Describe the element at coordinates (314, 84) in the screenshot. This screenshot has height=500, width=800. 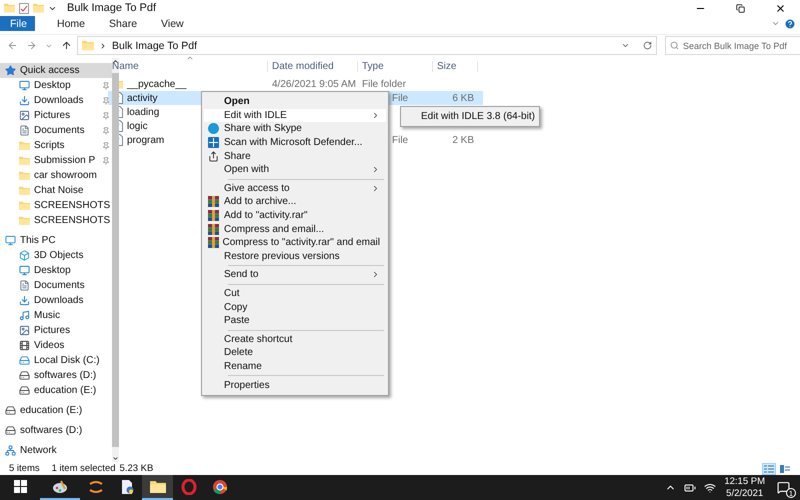
I see `date-cell-text: 4/26/2021 9:05 AM` at that location.